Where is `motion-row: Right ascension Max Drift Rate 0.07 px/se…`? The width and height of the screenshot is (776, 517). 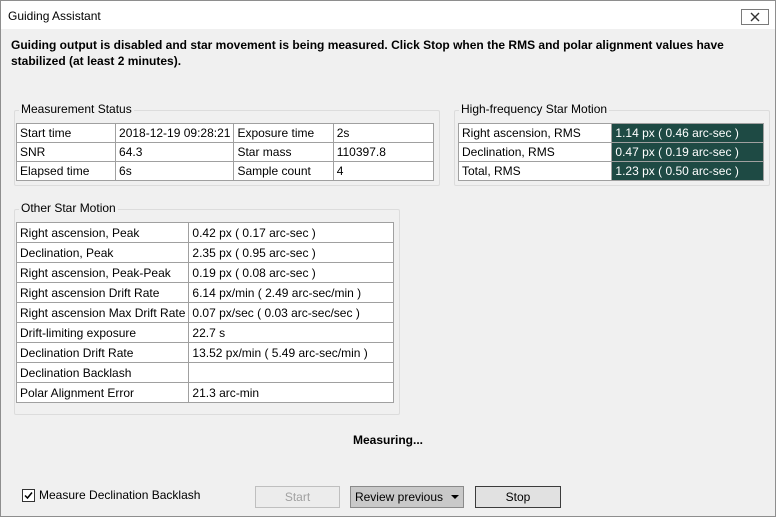
motion-row: Right ascension Max Drift Rate 0.07 px/se… is located at coordinates (204, 312).